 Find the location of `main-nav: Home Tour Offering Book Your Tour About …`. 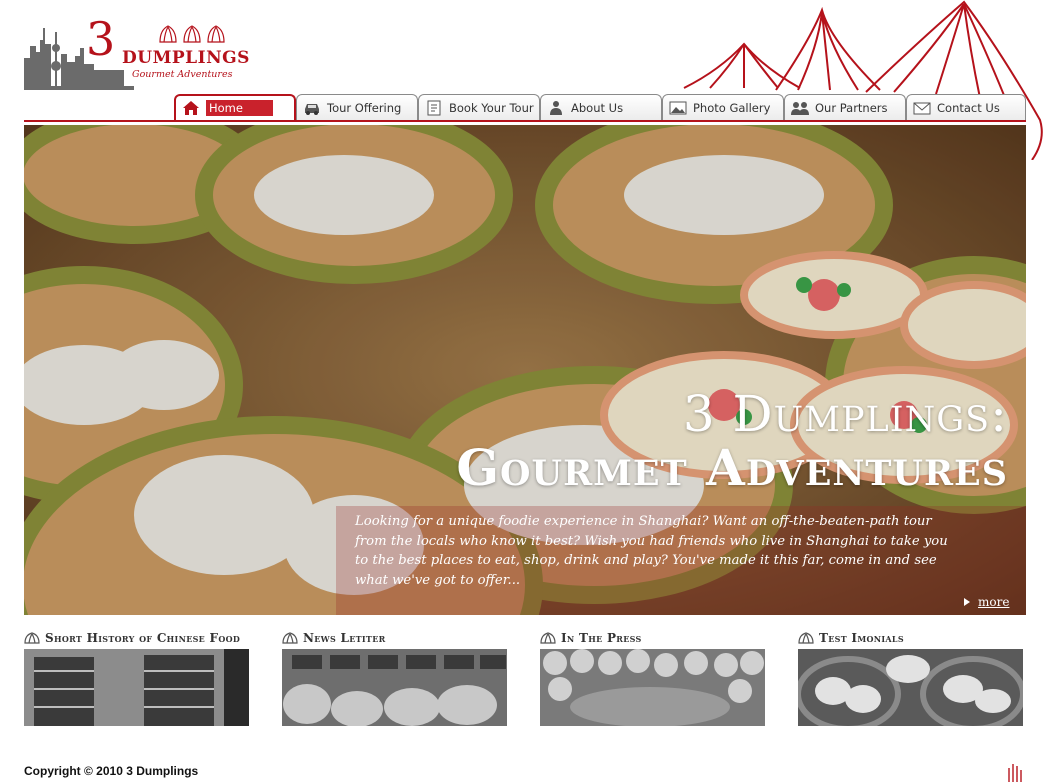

main-nav: Home Tour Offering Book Your Tour About … is located at coordinates (600, 107).